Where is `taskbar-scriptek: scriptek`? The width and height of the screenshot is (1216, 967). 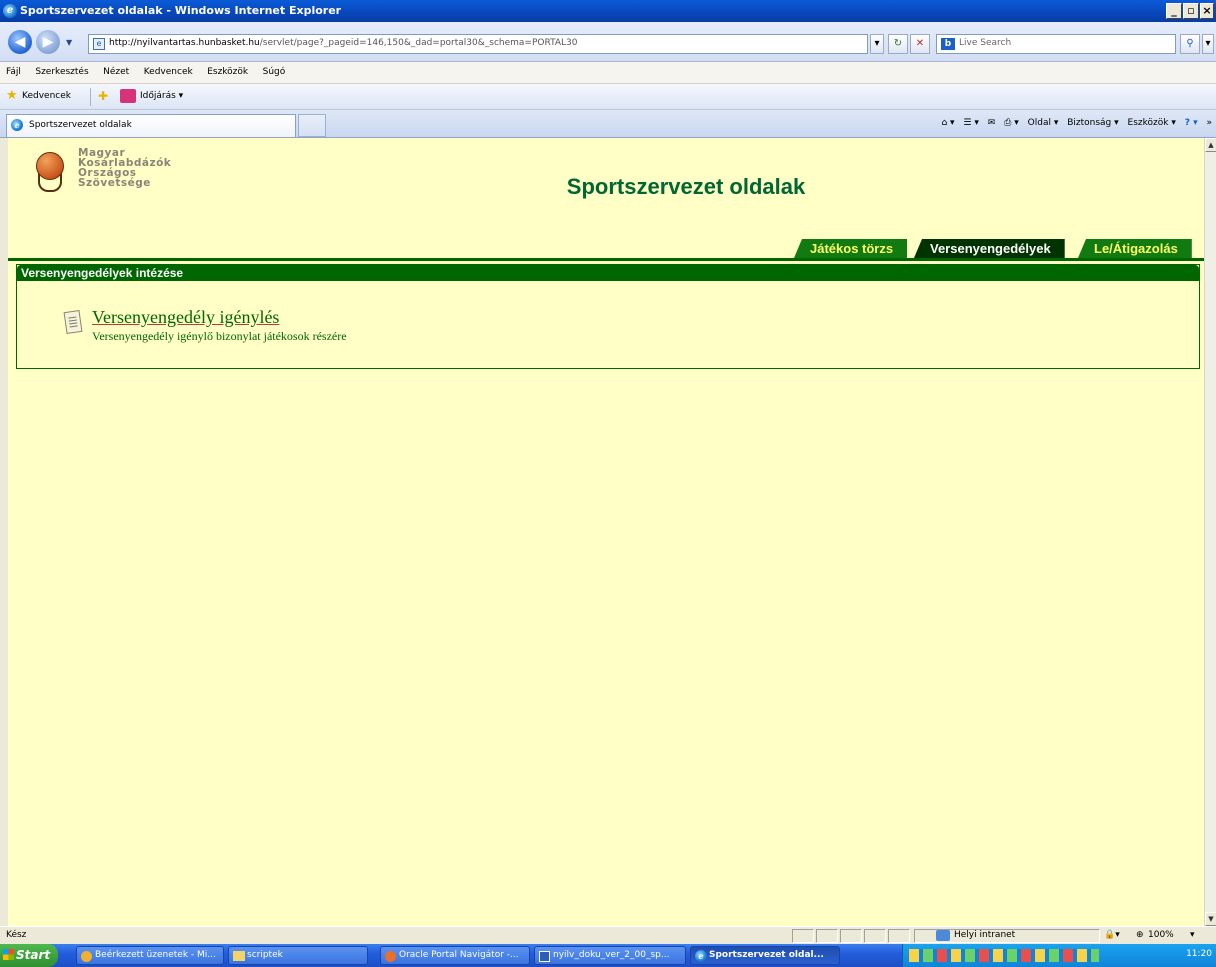
taskbar-scriptek: scriptek is located at coordinates (298, 955).